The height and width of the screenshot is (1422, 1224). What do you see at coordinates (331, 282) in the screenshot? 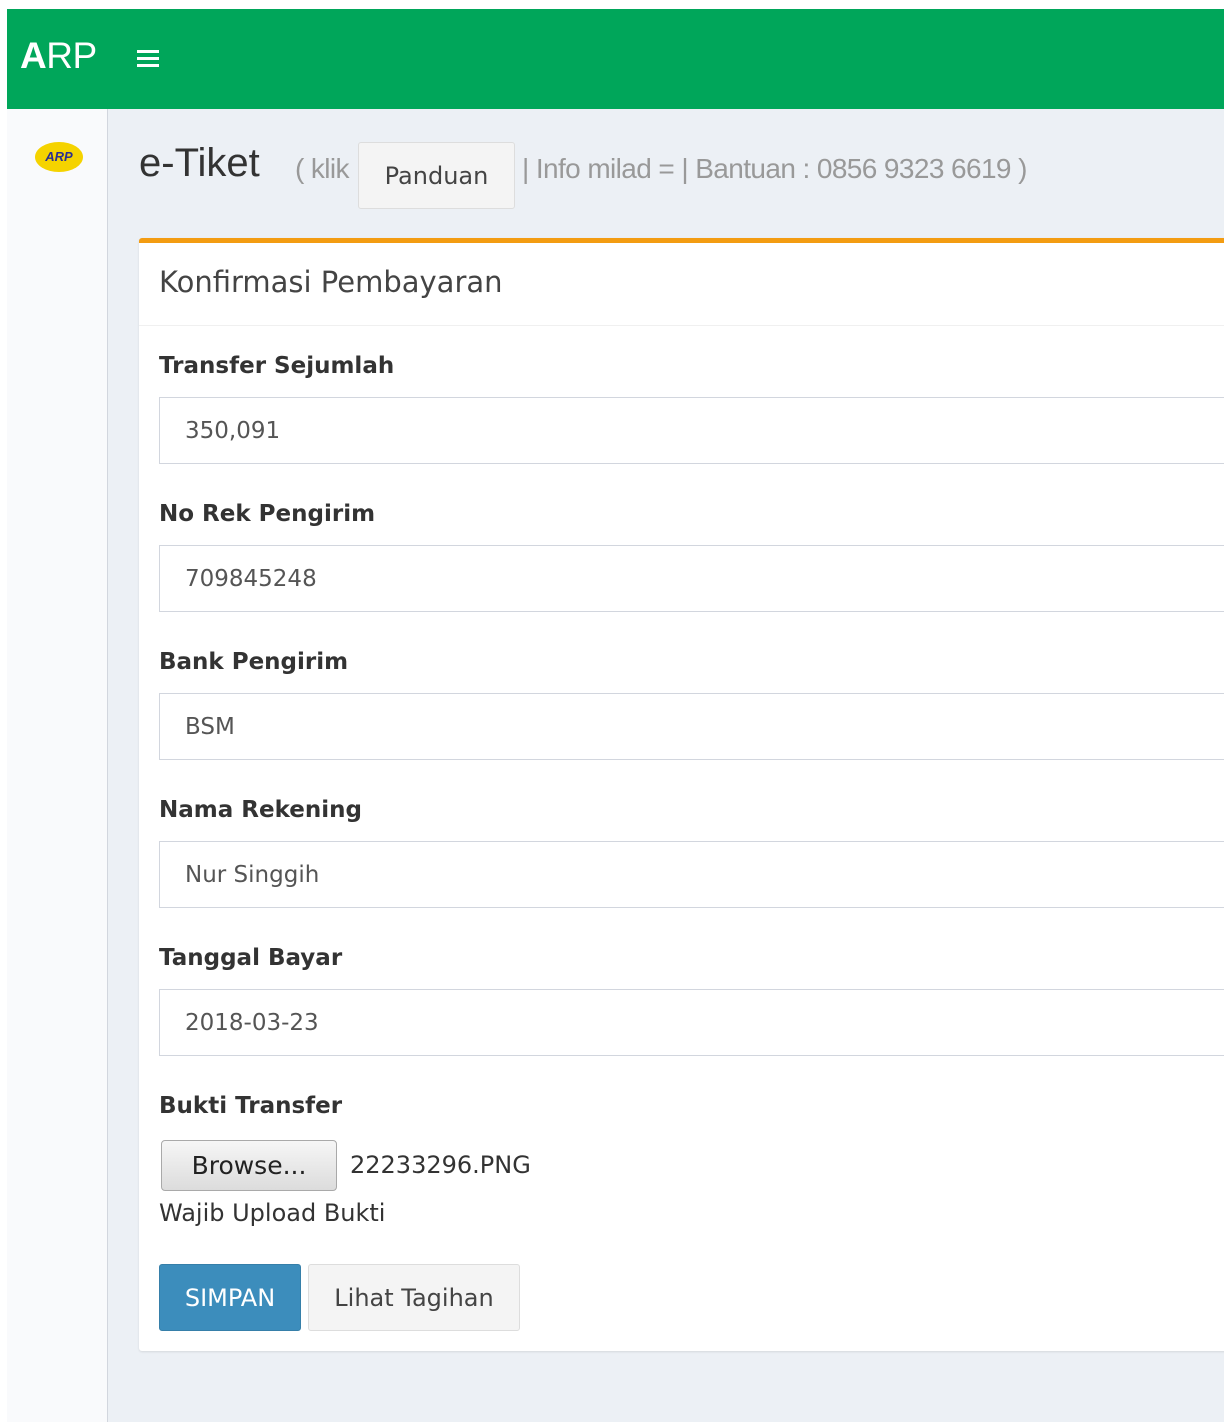
I see `box-title: Konfirmasi Pembayaran` at bounding box center [331, 282].